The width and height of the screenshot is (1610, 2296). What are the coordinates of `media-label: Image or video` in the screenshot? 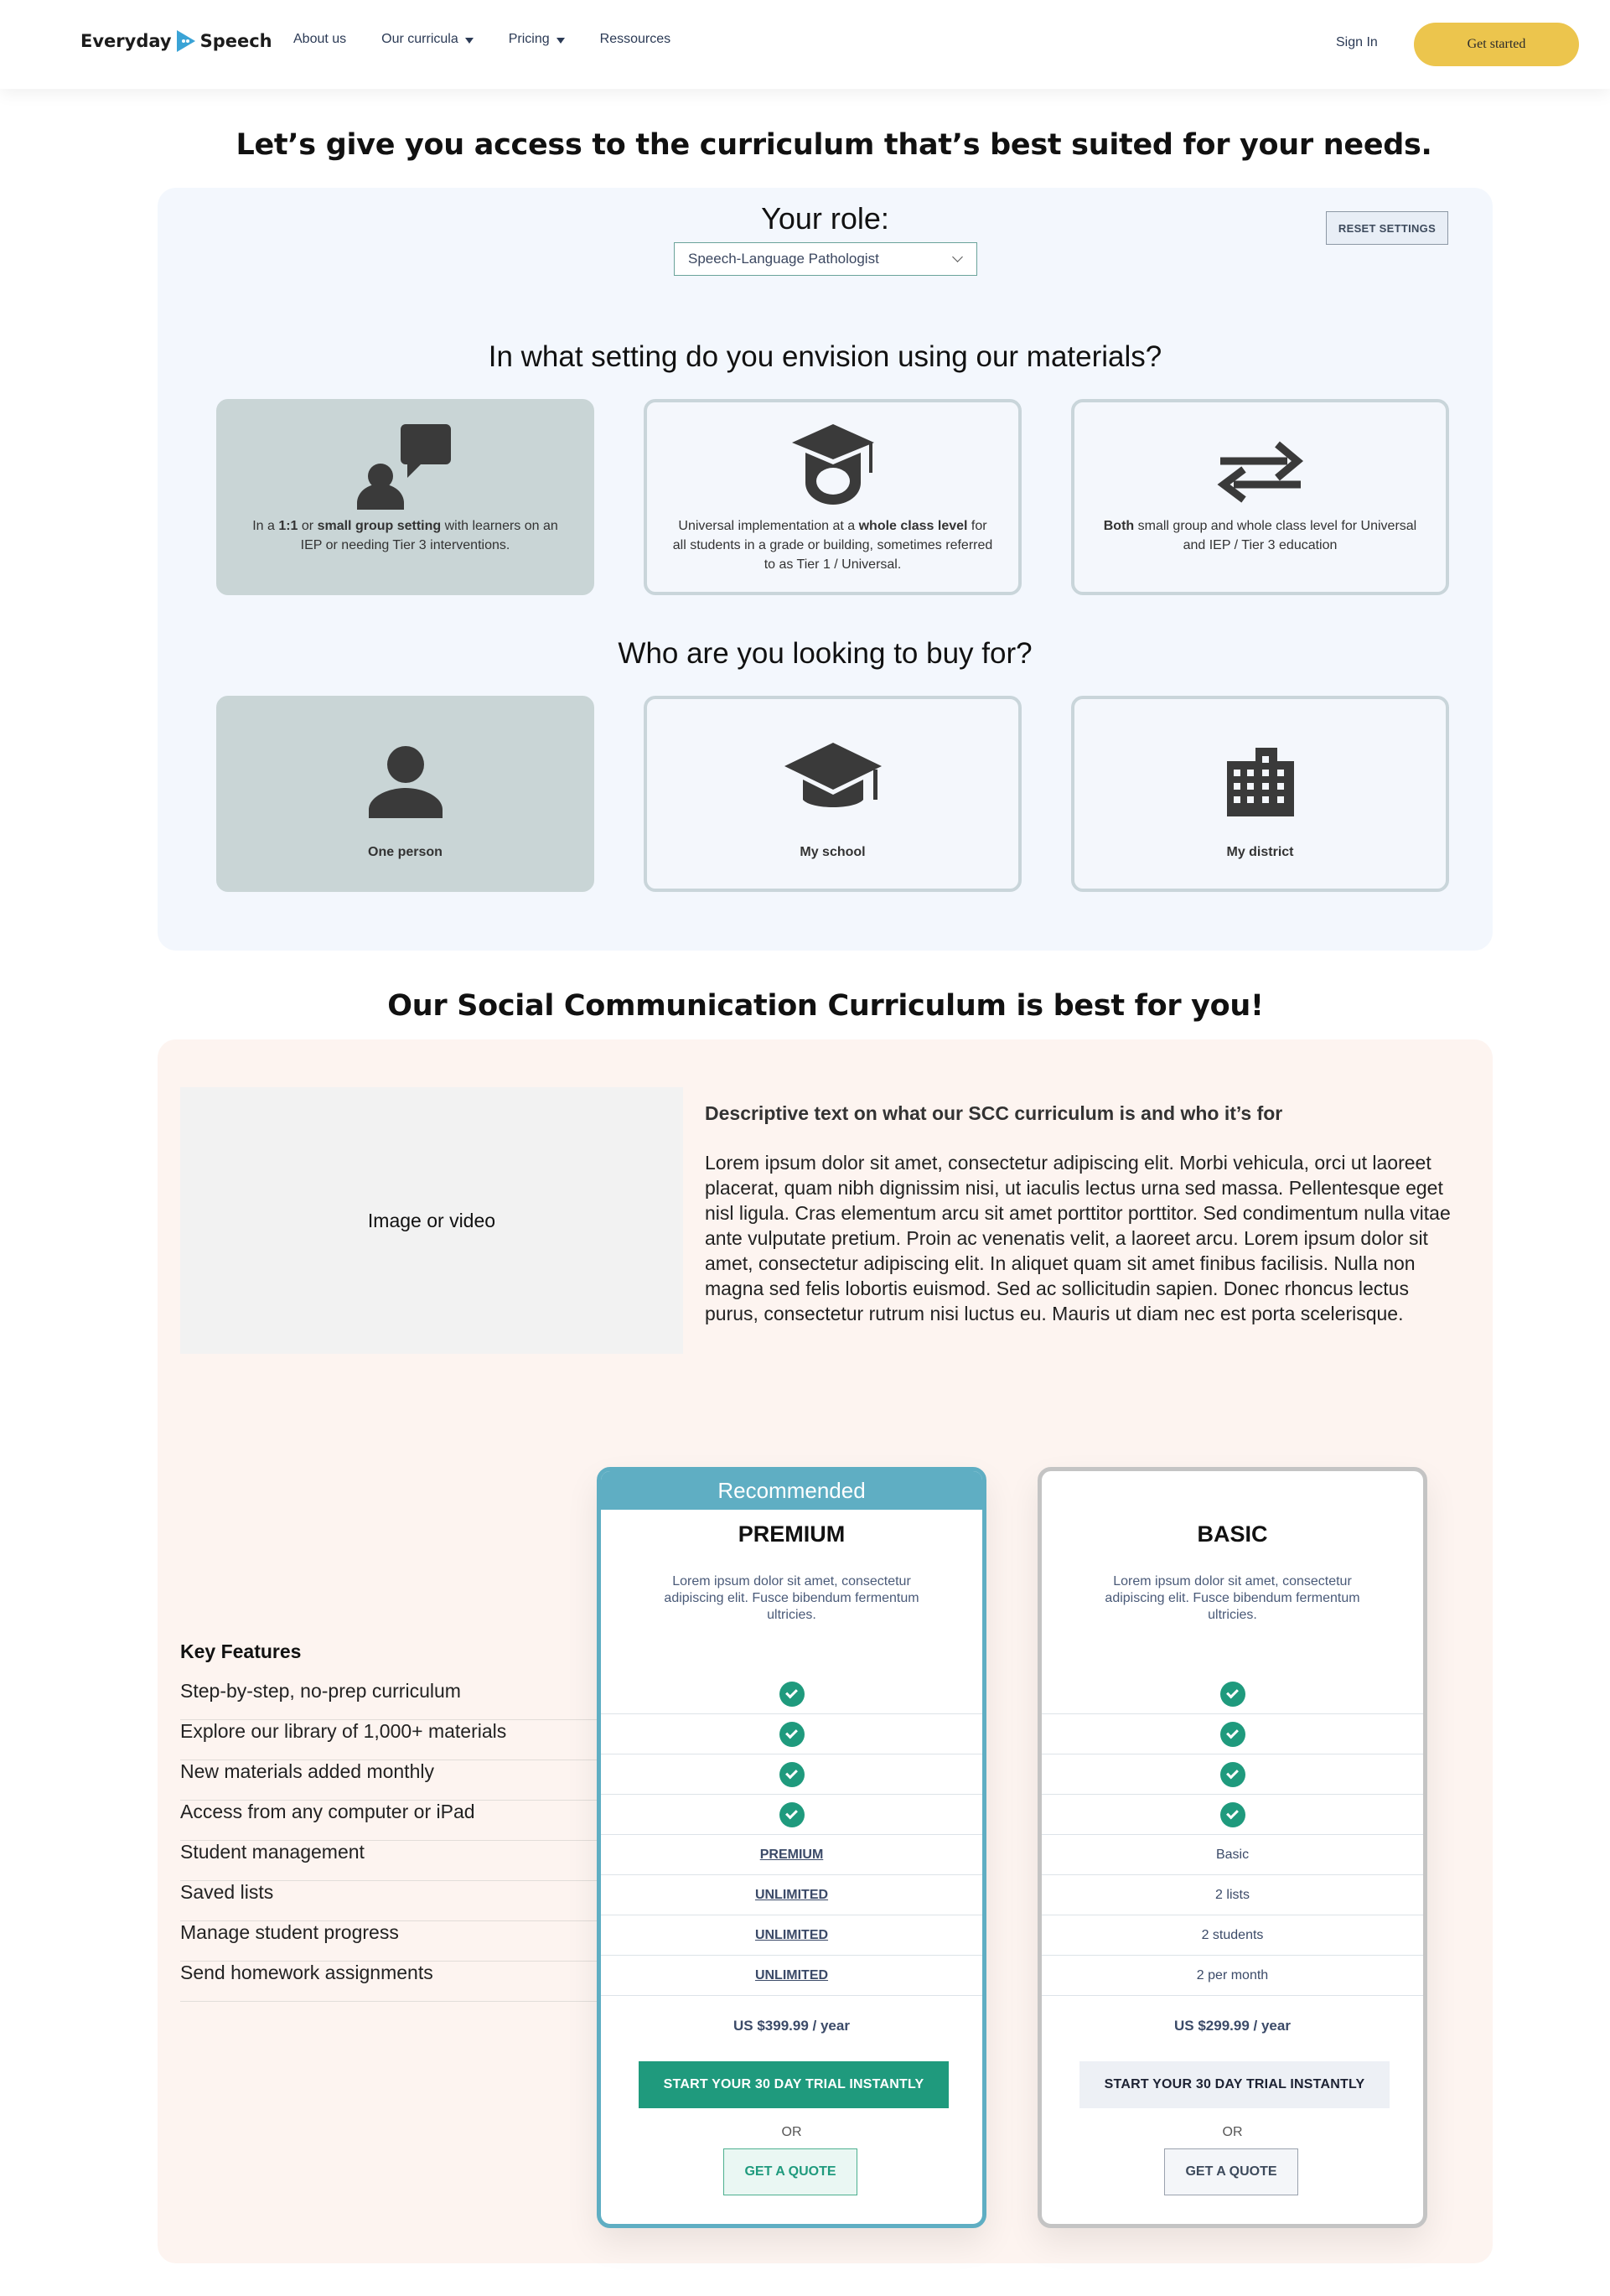 It's located at (431, 1220).